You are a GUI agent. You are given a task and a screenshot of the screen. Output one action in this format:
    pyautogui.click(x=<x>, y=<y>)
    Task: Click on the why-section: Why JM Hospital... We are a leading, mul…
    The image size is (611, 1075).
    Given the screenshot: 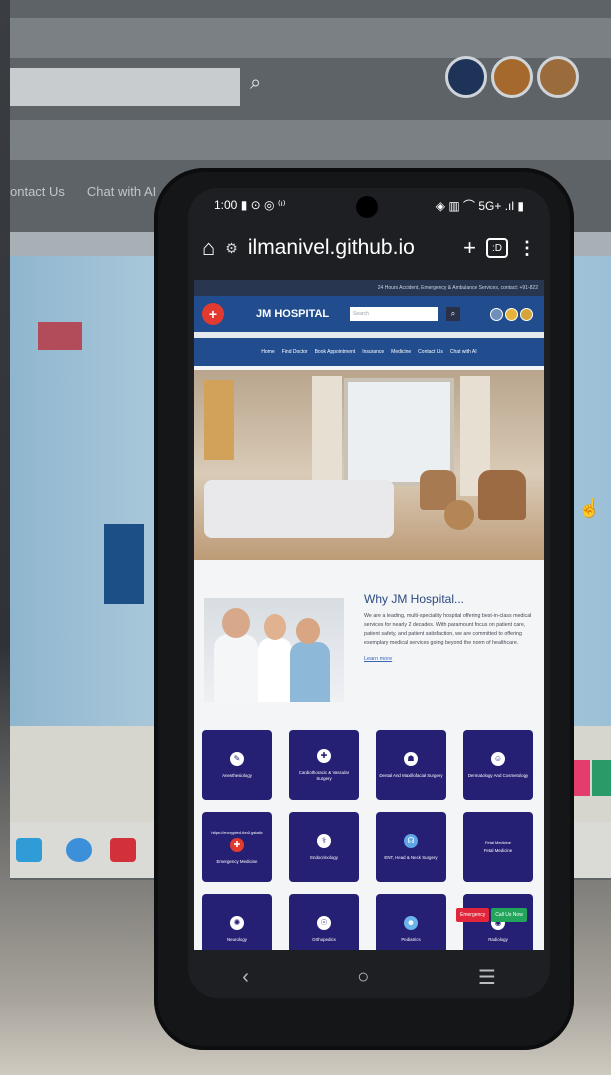 What is the action you would take?
    pyautogui.click(x=369, y=636)
    